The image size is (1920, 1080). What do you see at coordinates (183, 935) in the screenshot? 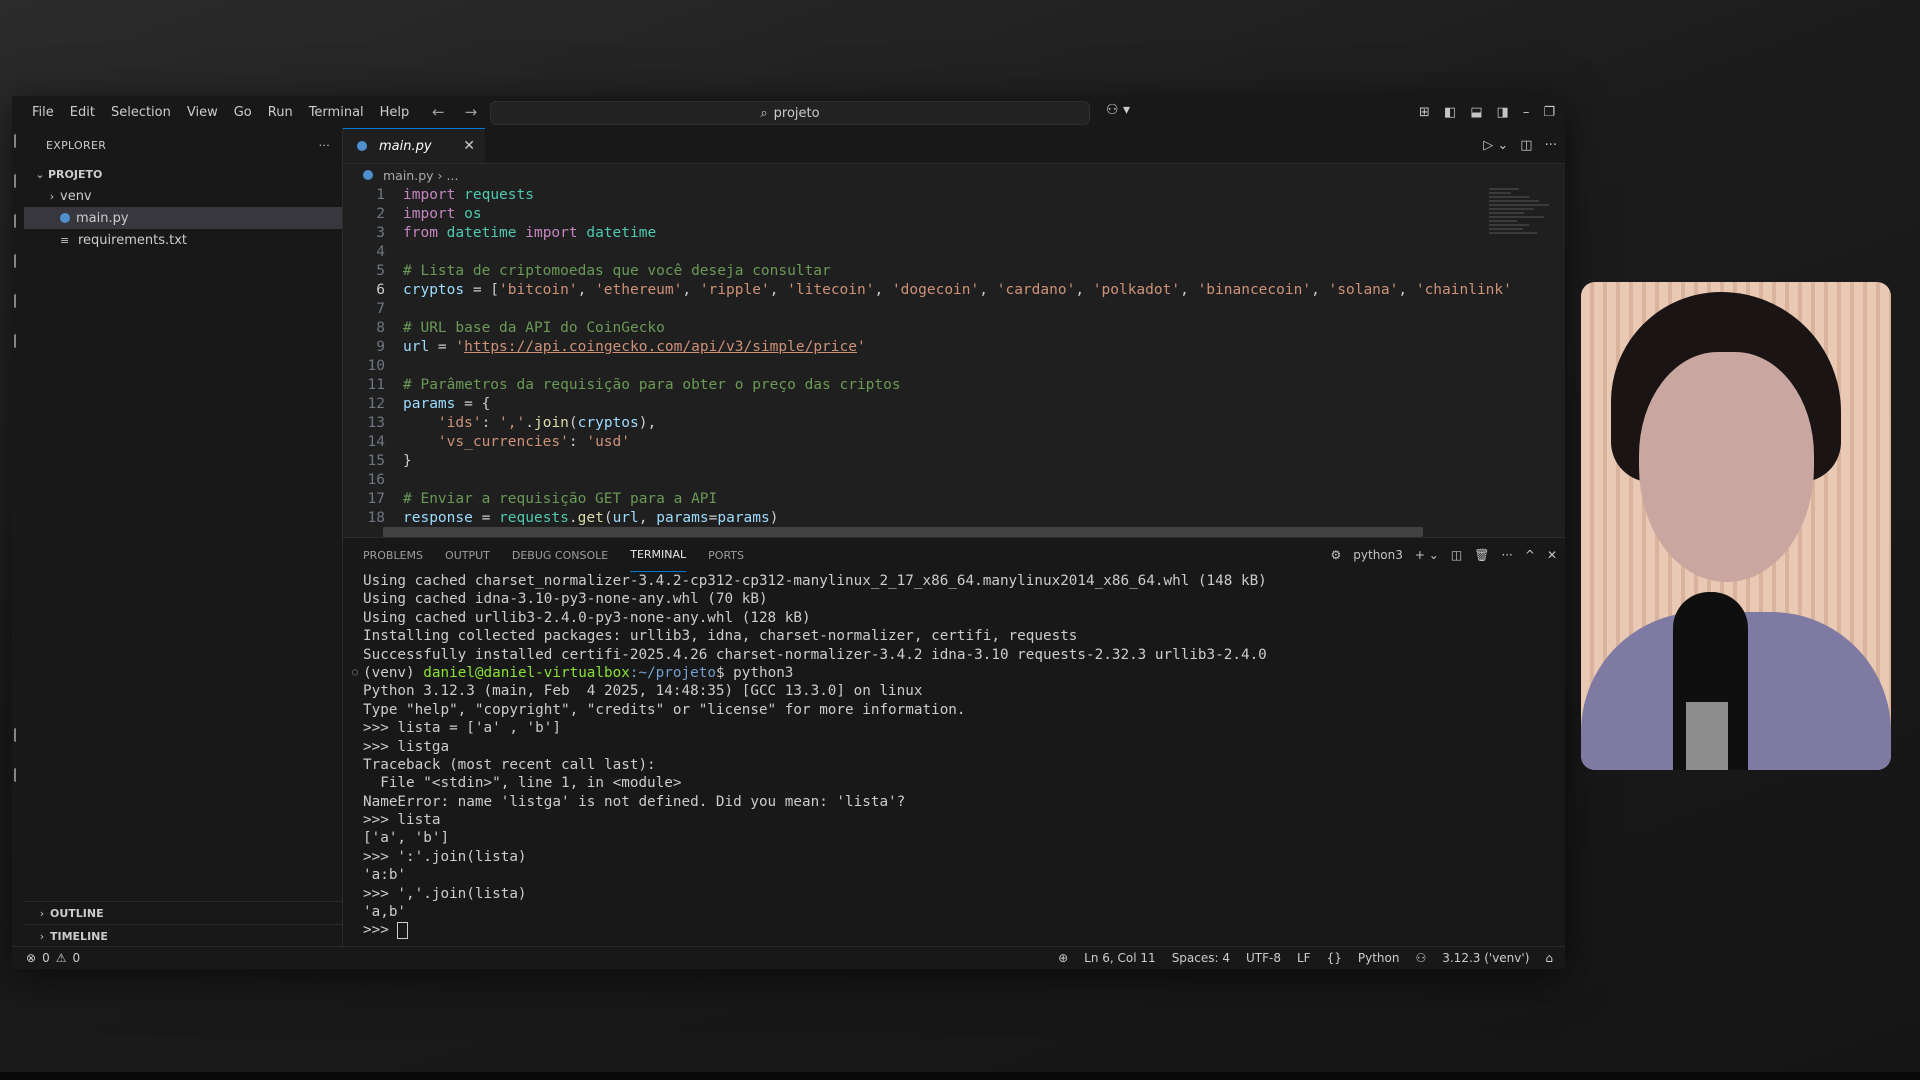
I see `timeline-section: › TIMELINE` at bounding box center [183, 935].